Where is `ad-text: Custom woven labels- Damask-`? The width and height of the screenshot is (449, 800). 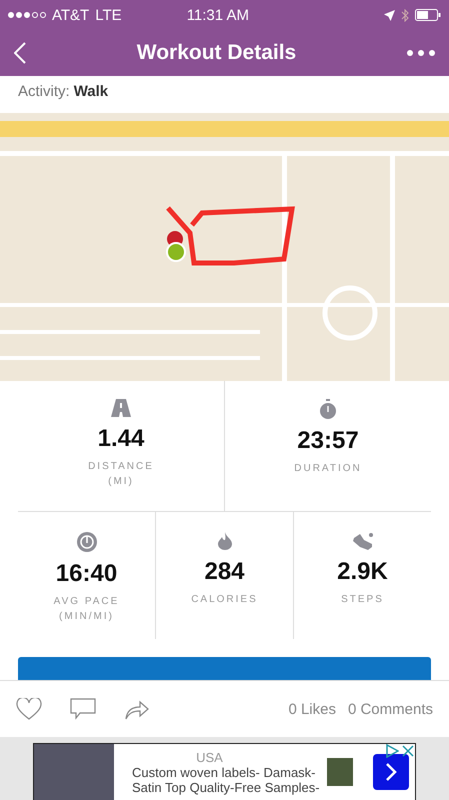 ad-text: Custom woven labels- Damask- is located at coordinates (224, 772).